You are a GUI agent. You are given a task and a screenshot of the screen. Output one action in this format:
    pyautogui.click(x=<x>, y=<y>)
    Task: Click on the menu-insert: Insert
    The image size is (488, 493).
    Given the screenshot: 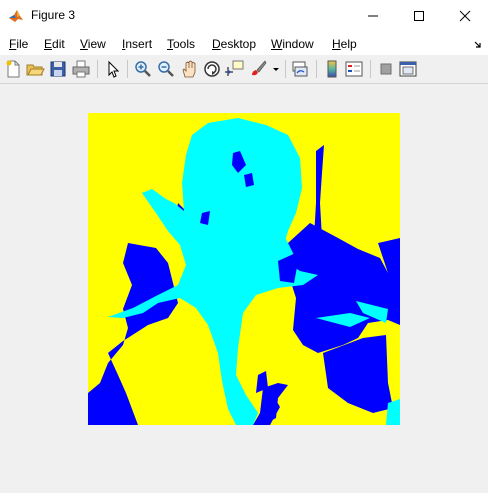 What is the action you would take?
    pyautogui.click(x=137, y=44)
    